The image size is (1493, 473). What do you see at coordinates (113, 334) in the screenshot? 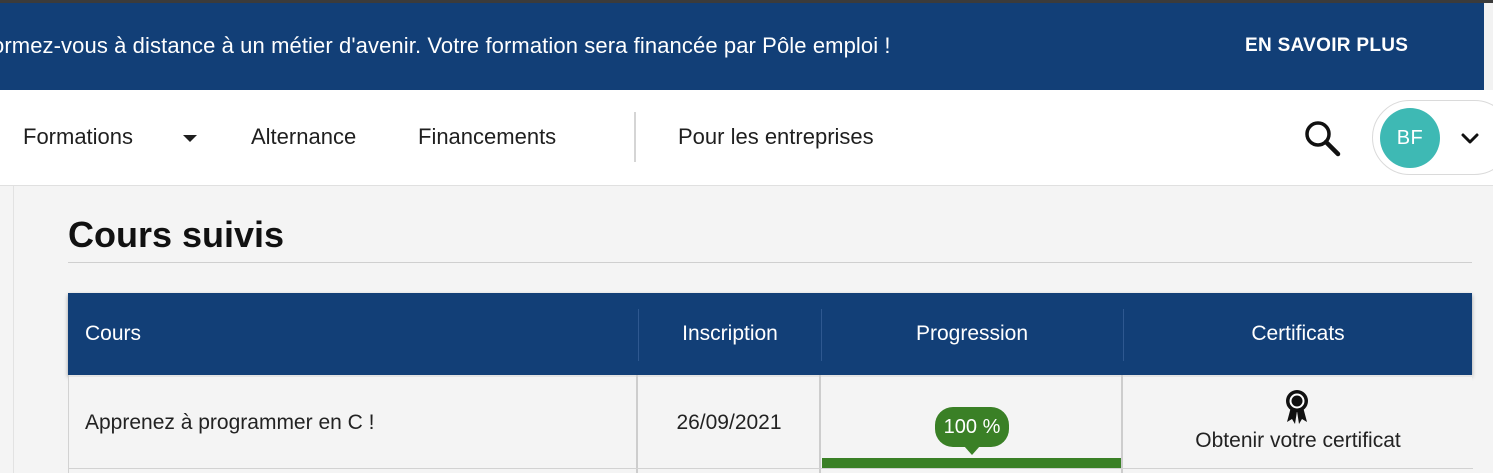
I see `header-cours: Cours` at bounding box center [113, 334].